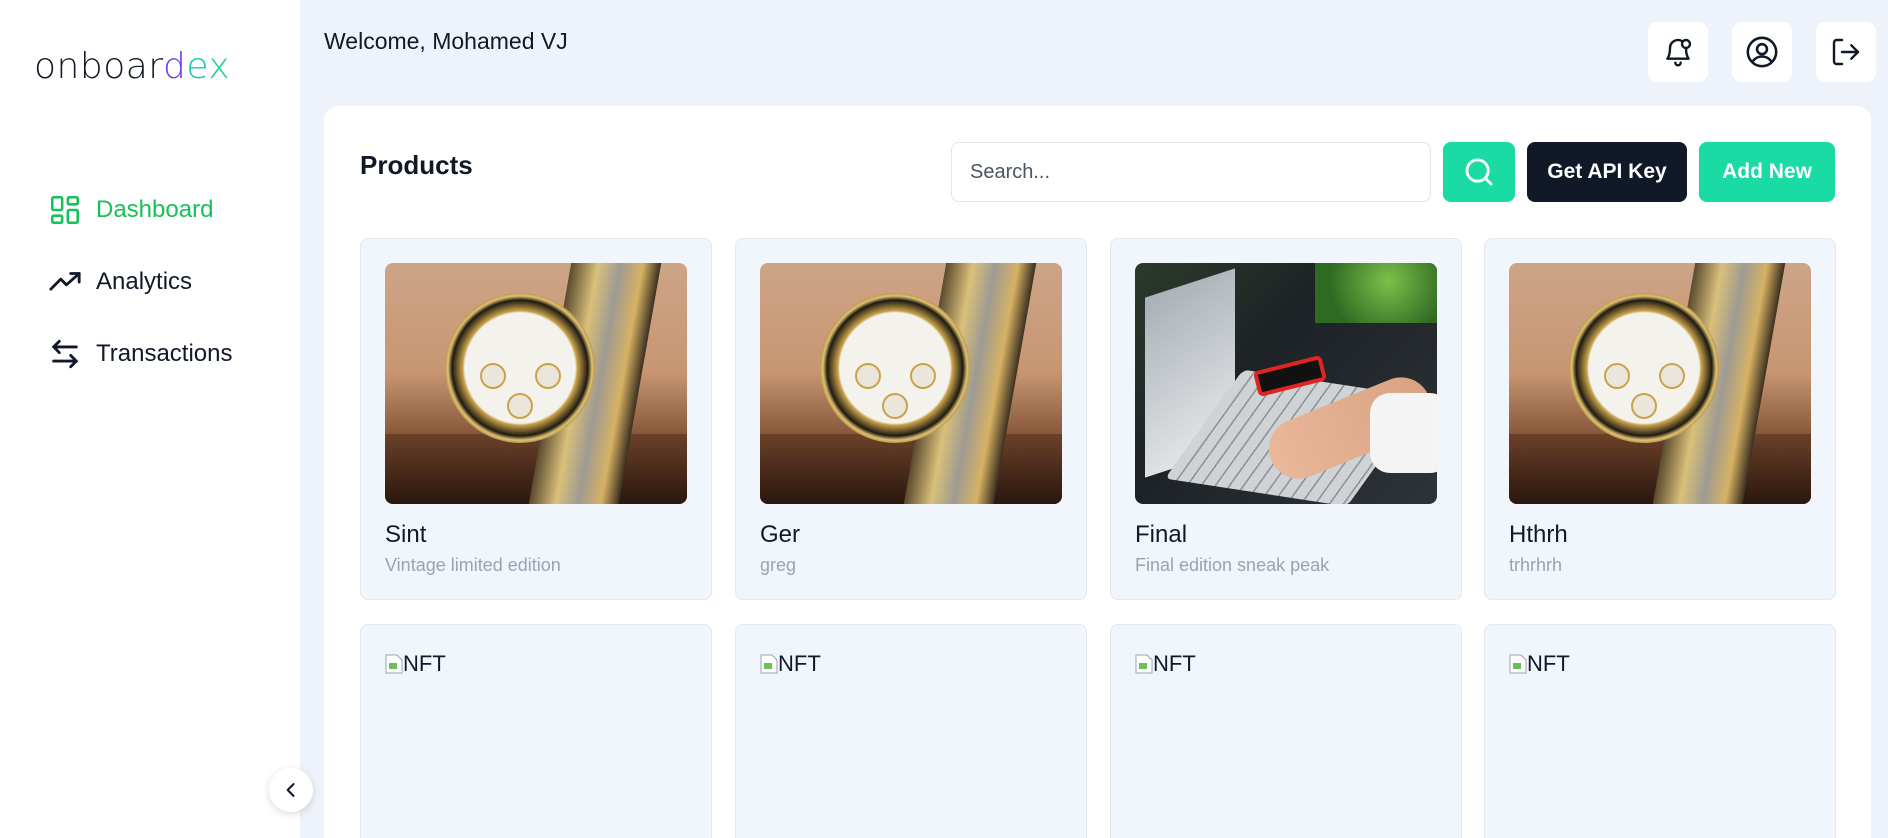  I want to click on product-description: greg, so click(778, 565).